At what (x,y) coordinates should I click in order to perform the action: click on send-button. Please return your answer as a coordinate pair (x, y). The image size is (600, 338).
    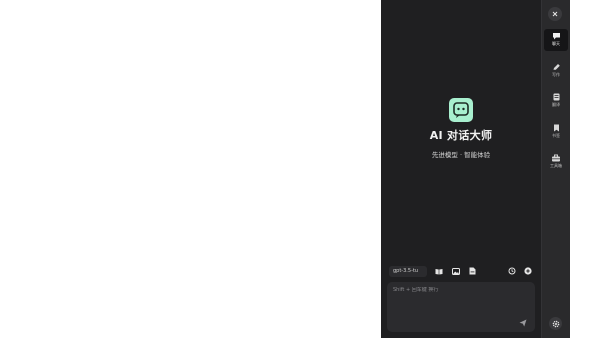
    Looking at the image, I should click on (523, 323).